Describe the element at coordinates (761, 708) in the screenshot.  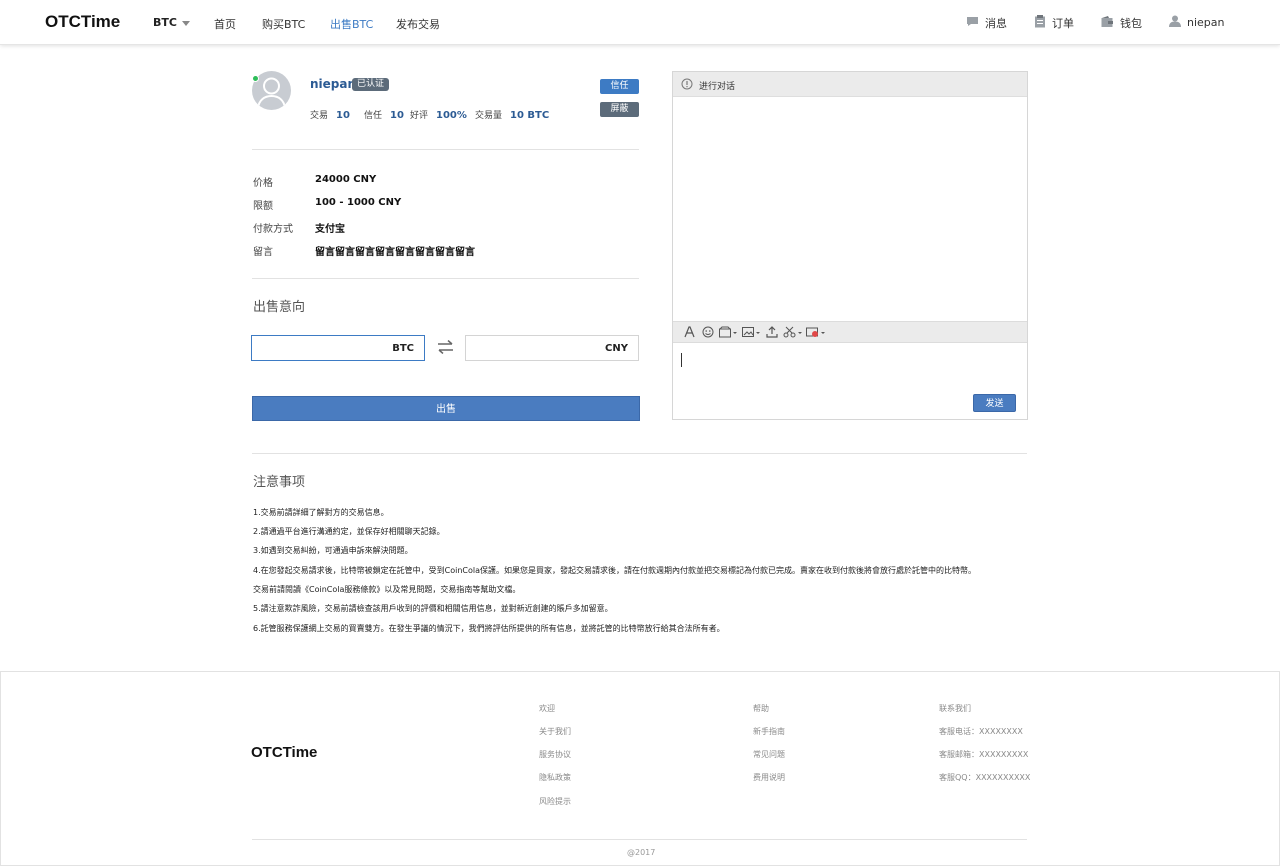
I see `footer-col-help-title: 帮助` at that location.